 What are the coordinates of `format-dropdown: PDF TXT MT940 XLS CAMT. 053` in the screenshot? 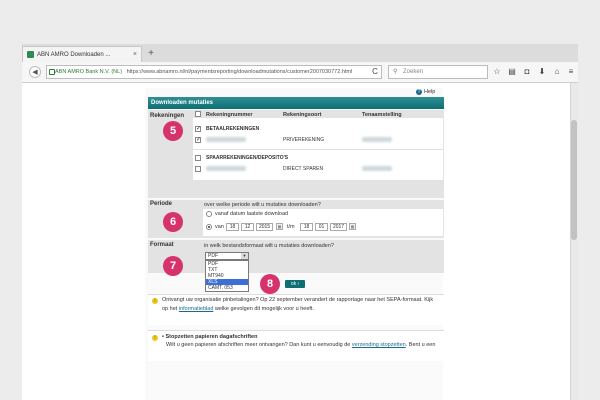 It's located at (227, 276).